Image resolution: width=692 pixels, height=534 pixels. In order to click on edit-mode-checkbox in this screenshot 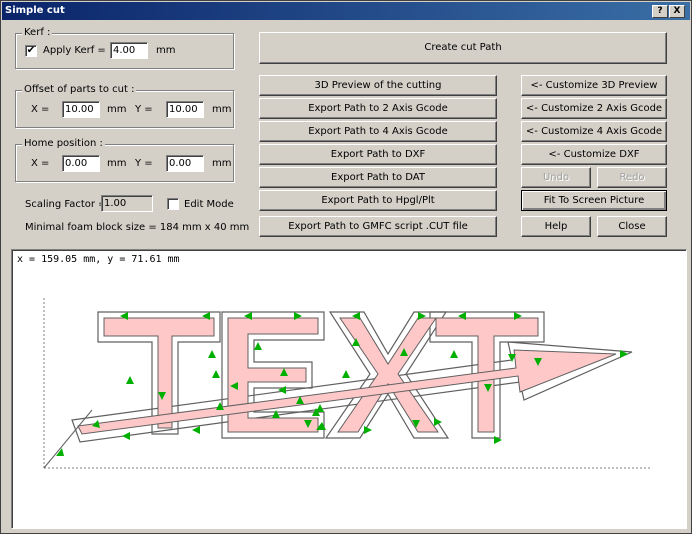, I will do `click(173, 204)`.